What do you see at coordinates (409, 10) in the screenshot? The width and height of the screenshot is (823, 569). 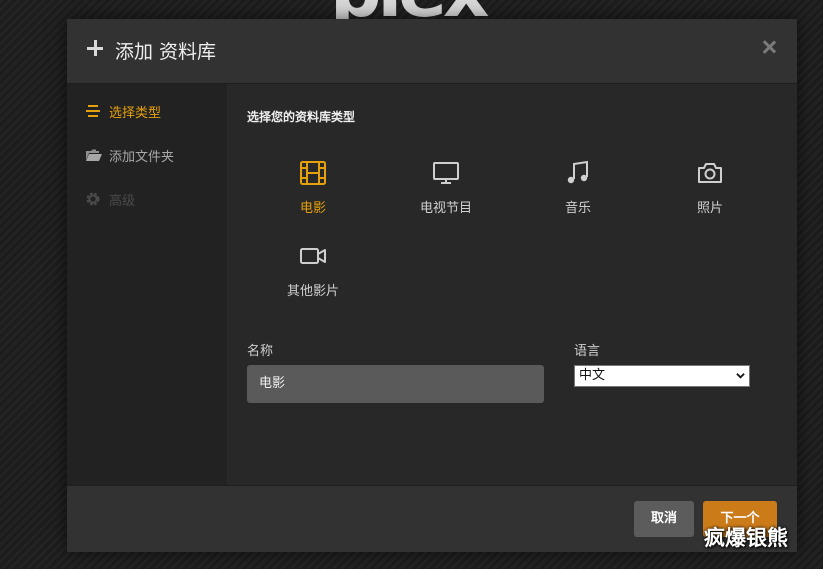 I see `plex-logo-text: plex` at bounding box center [409, 10].